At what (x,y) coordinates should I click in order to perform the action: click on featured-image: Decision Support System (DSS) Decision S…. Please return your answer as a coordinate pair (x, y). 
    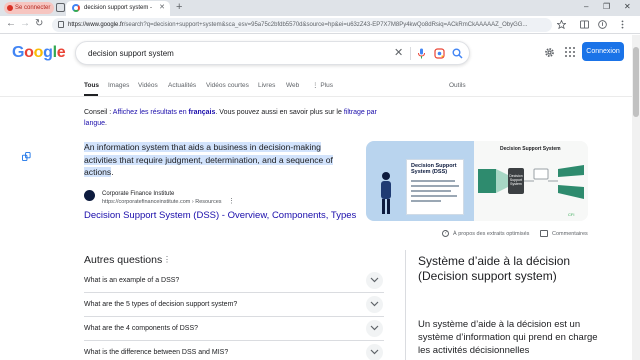
    Looking at the image, I should click on (477, 181).